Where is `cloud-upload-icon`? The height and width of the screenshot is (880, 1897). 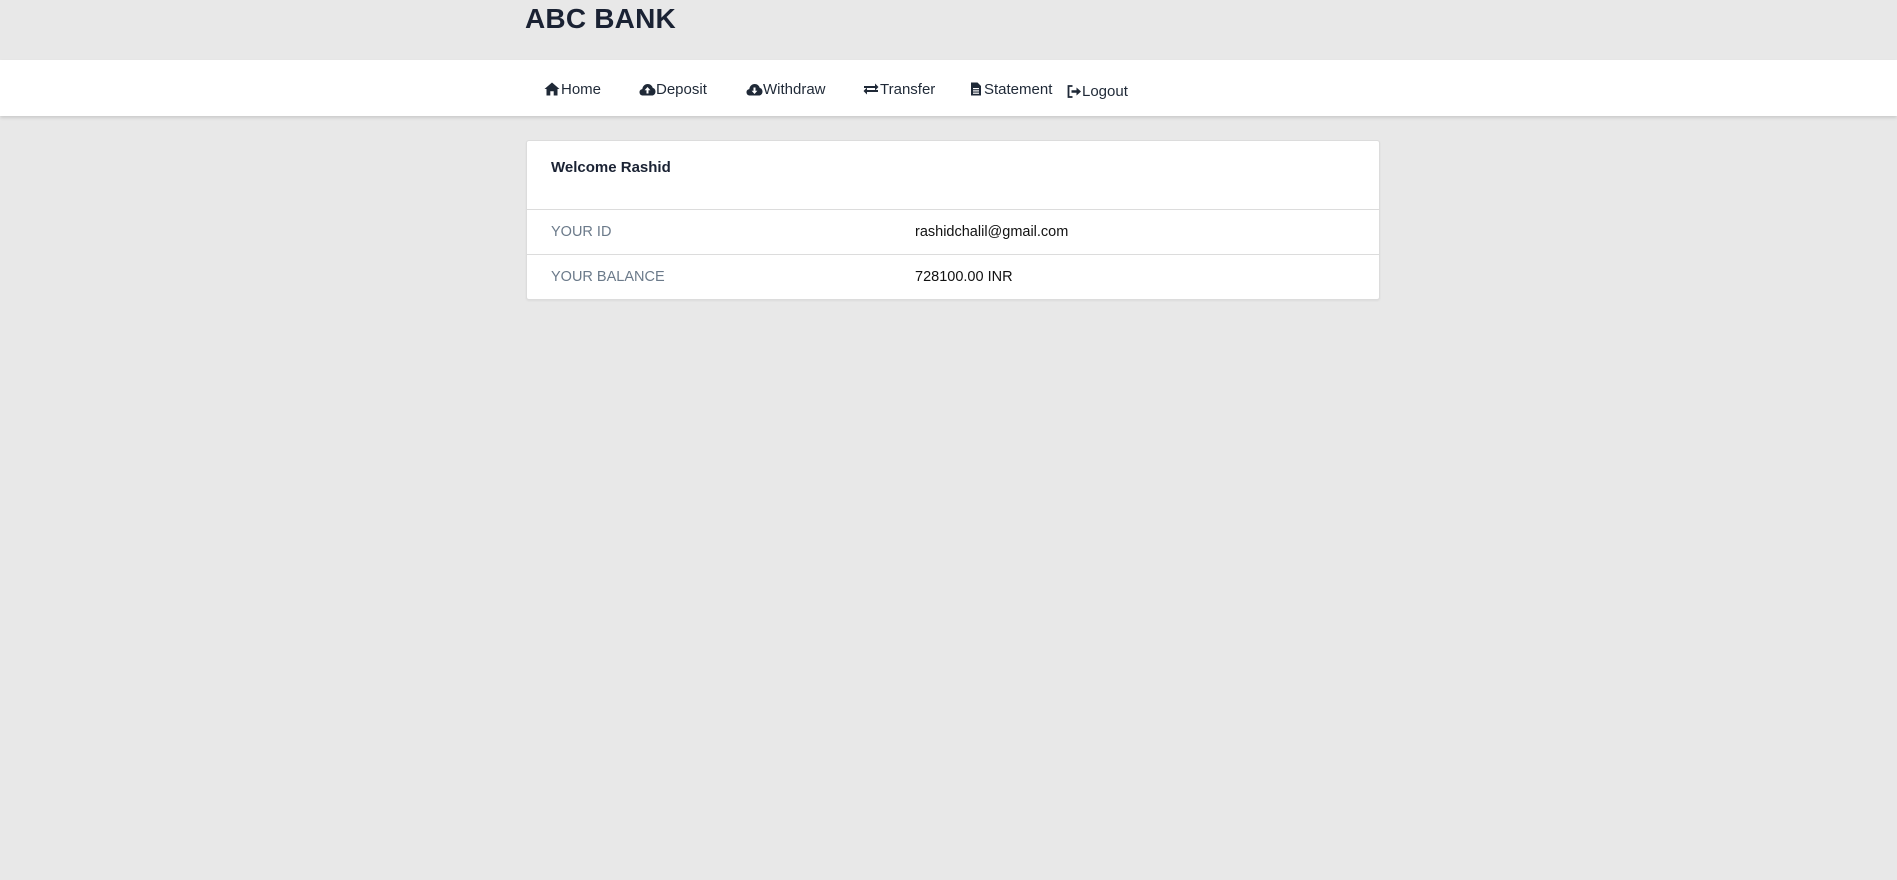 cloud-upload-icon is located at coordinates (647, 89).